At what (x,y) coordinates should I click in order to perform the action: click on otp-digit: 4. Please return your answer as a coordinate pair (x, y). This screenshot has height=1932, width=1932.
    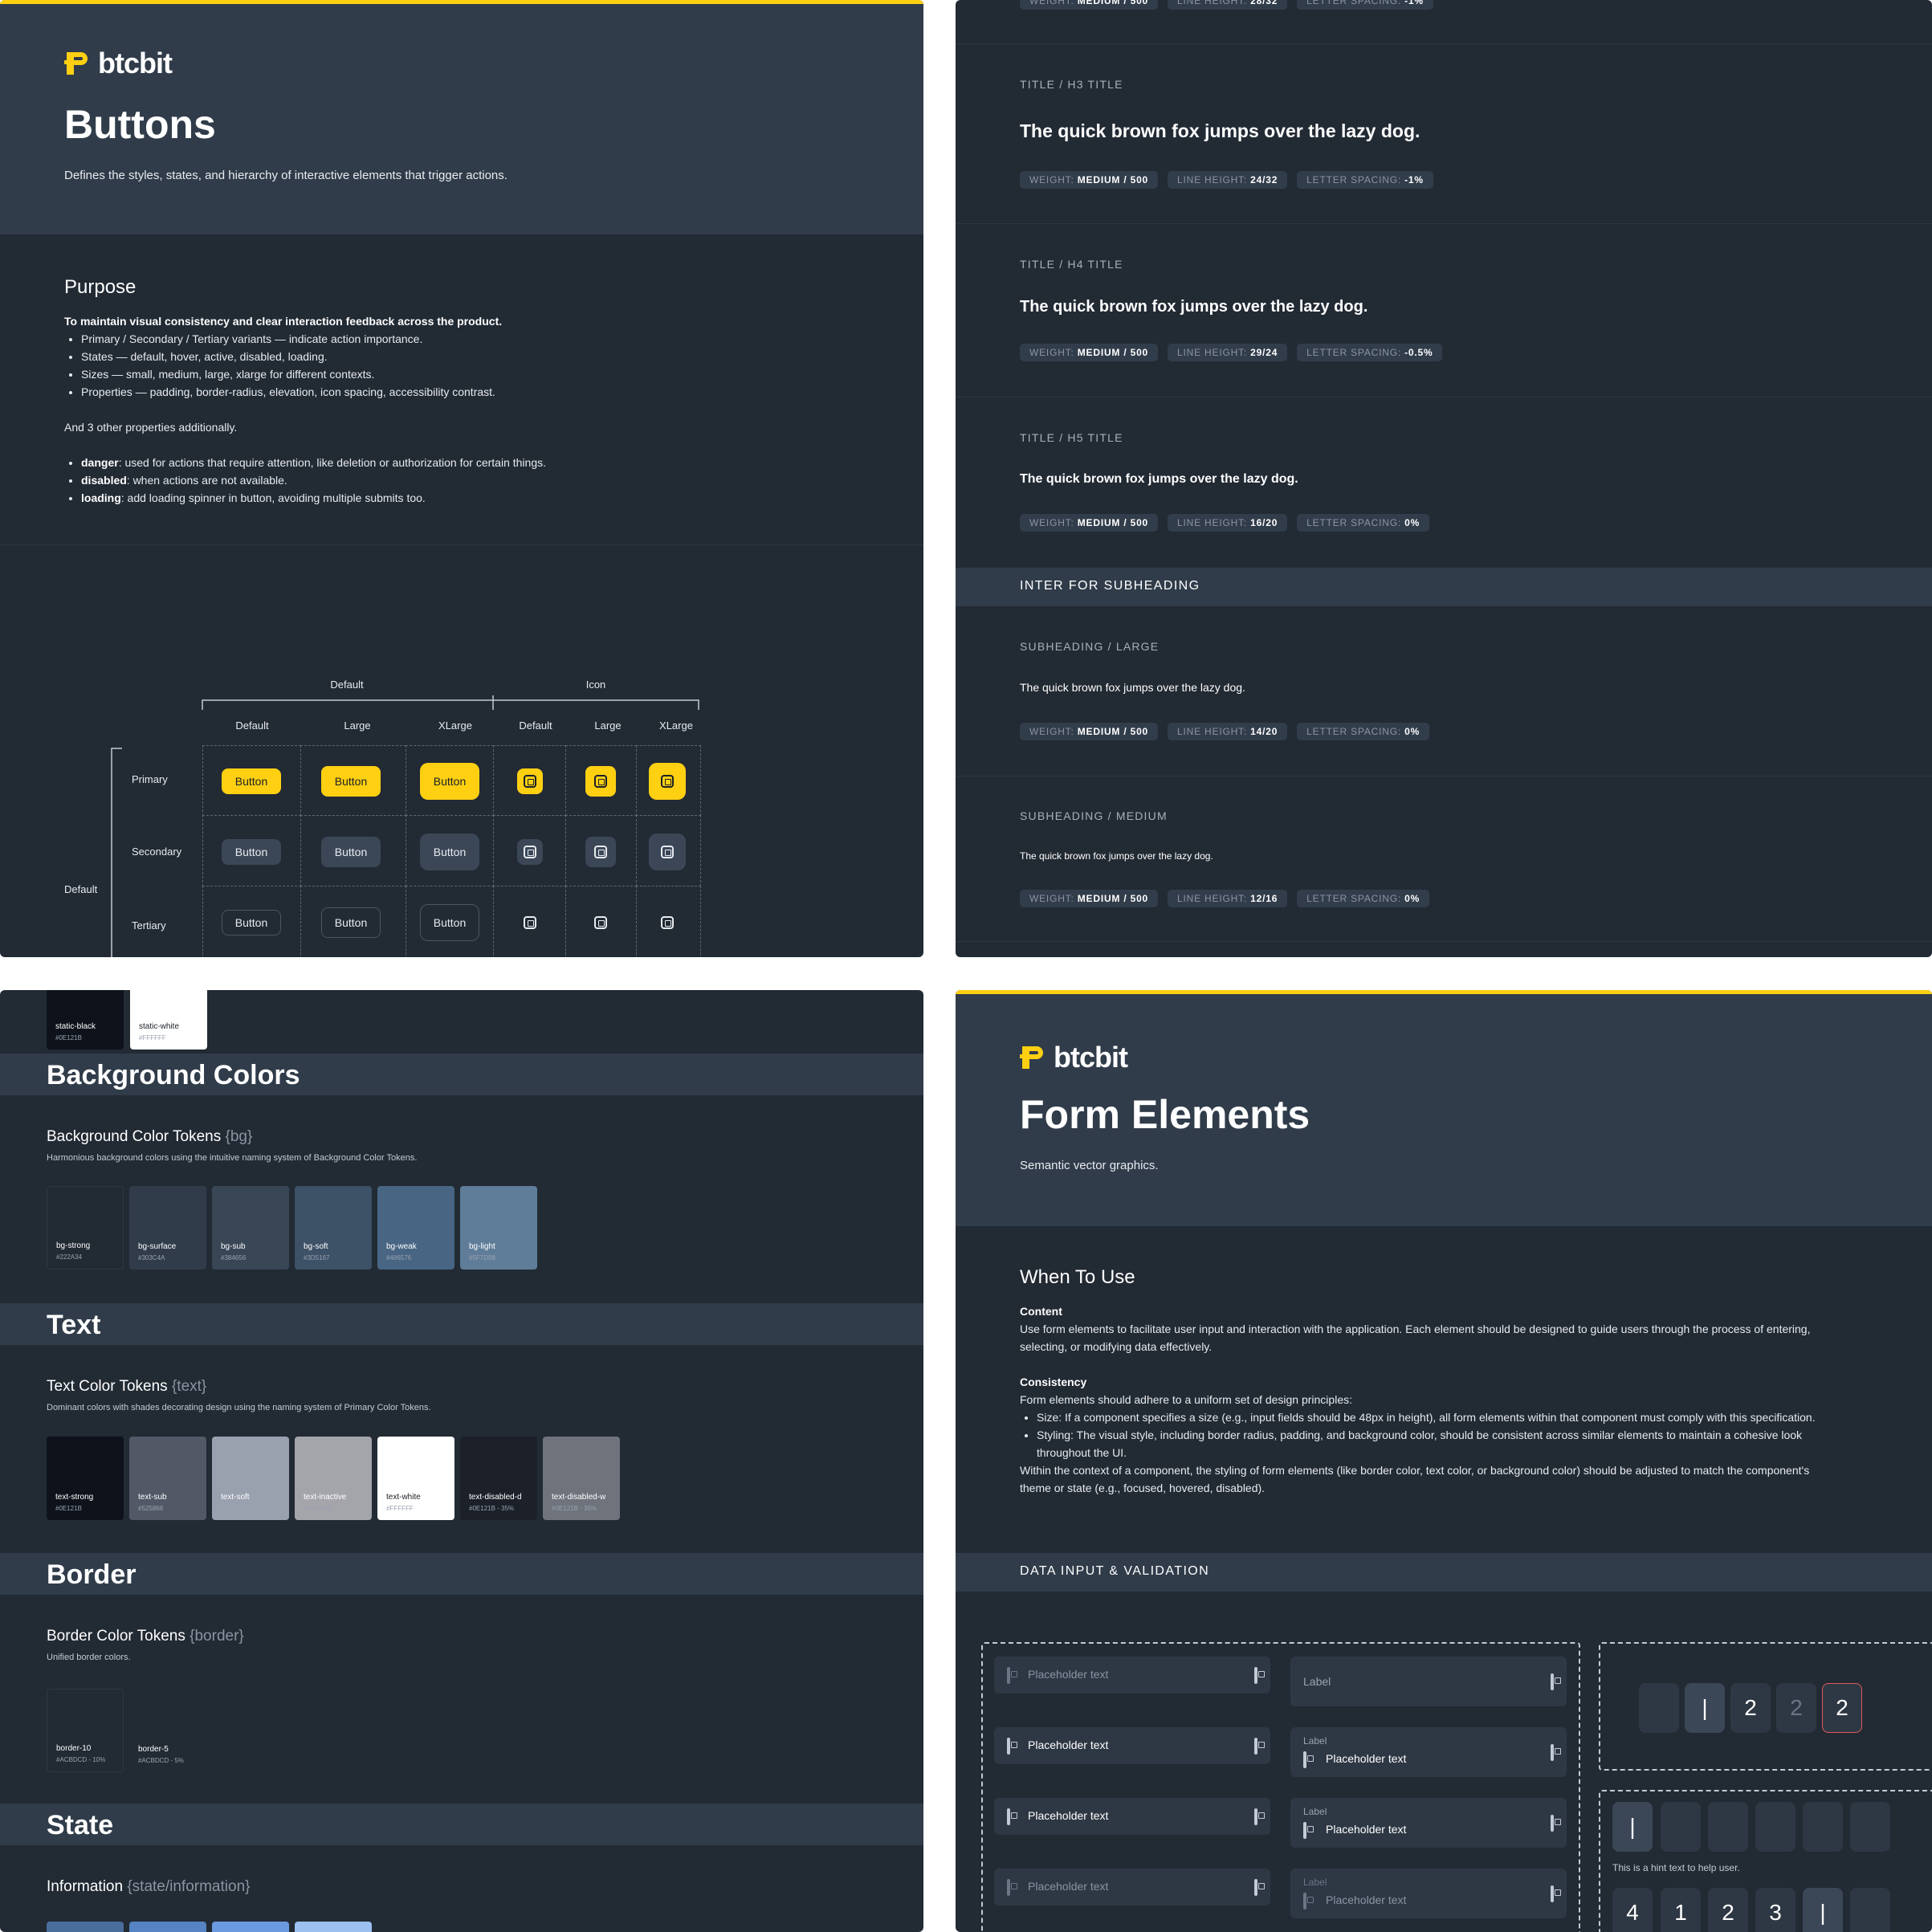
    Looking at the image, I should click on (1632, 1910).